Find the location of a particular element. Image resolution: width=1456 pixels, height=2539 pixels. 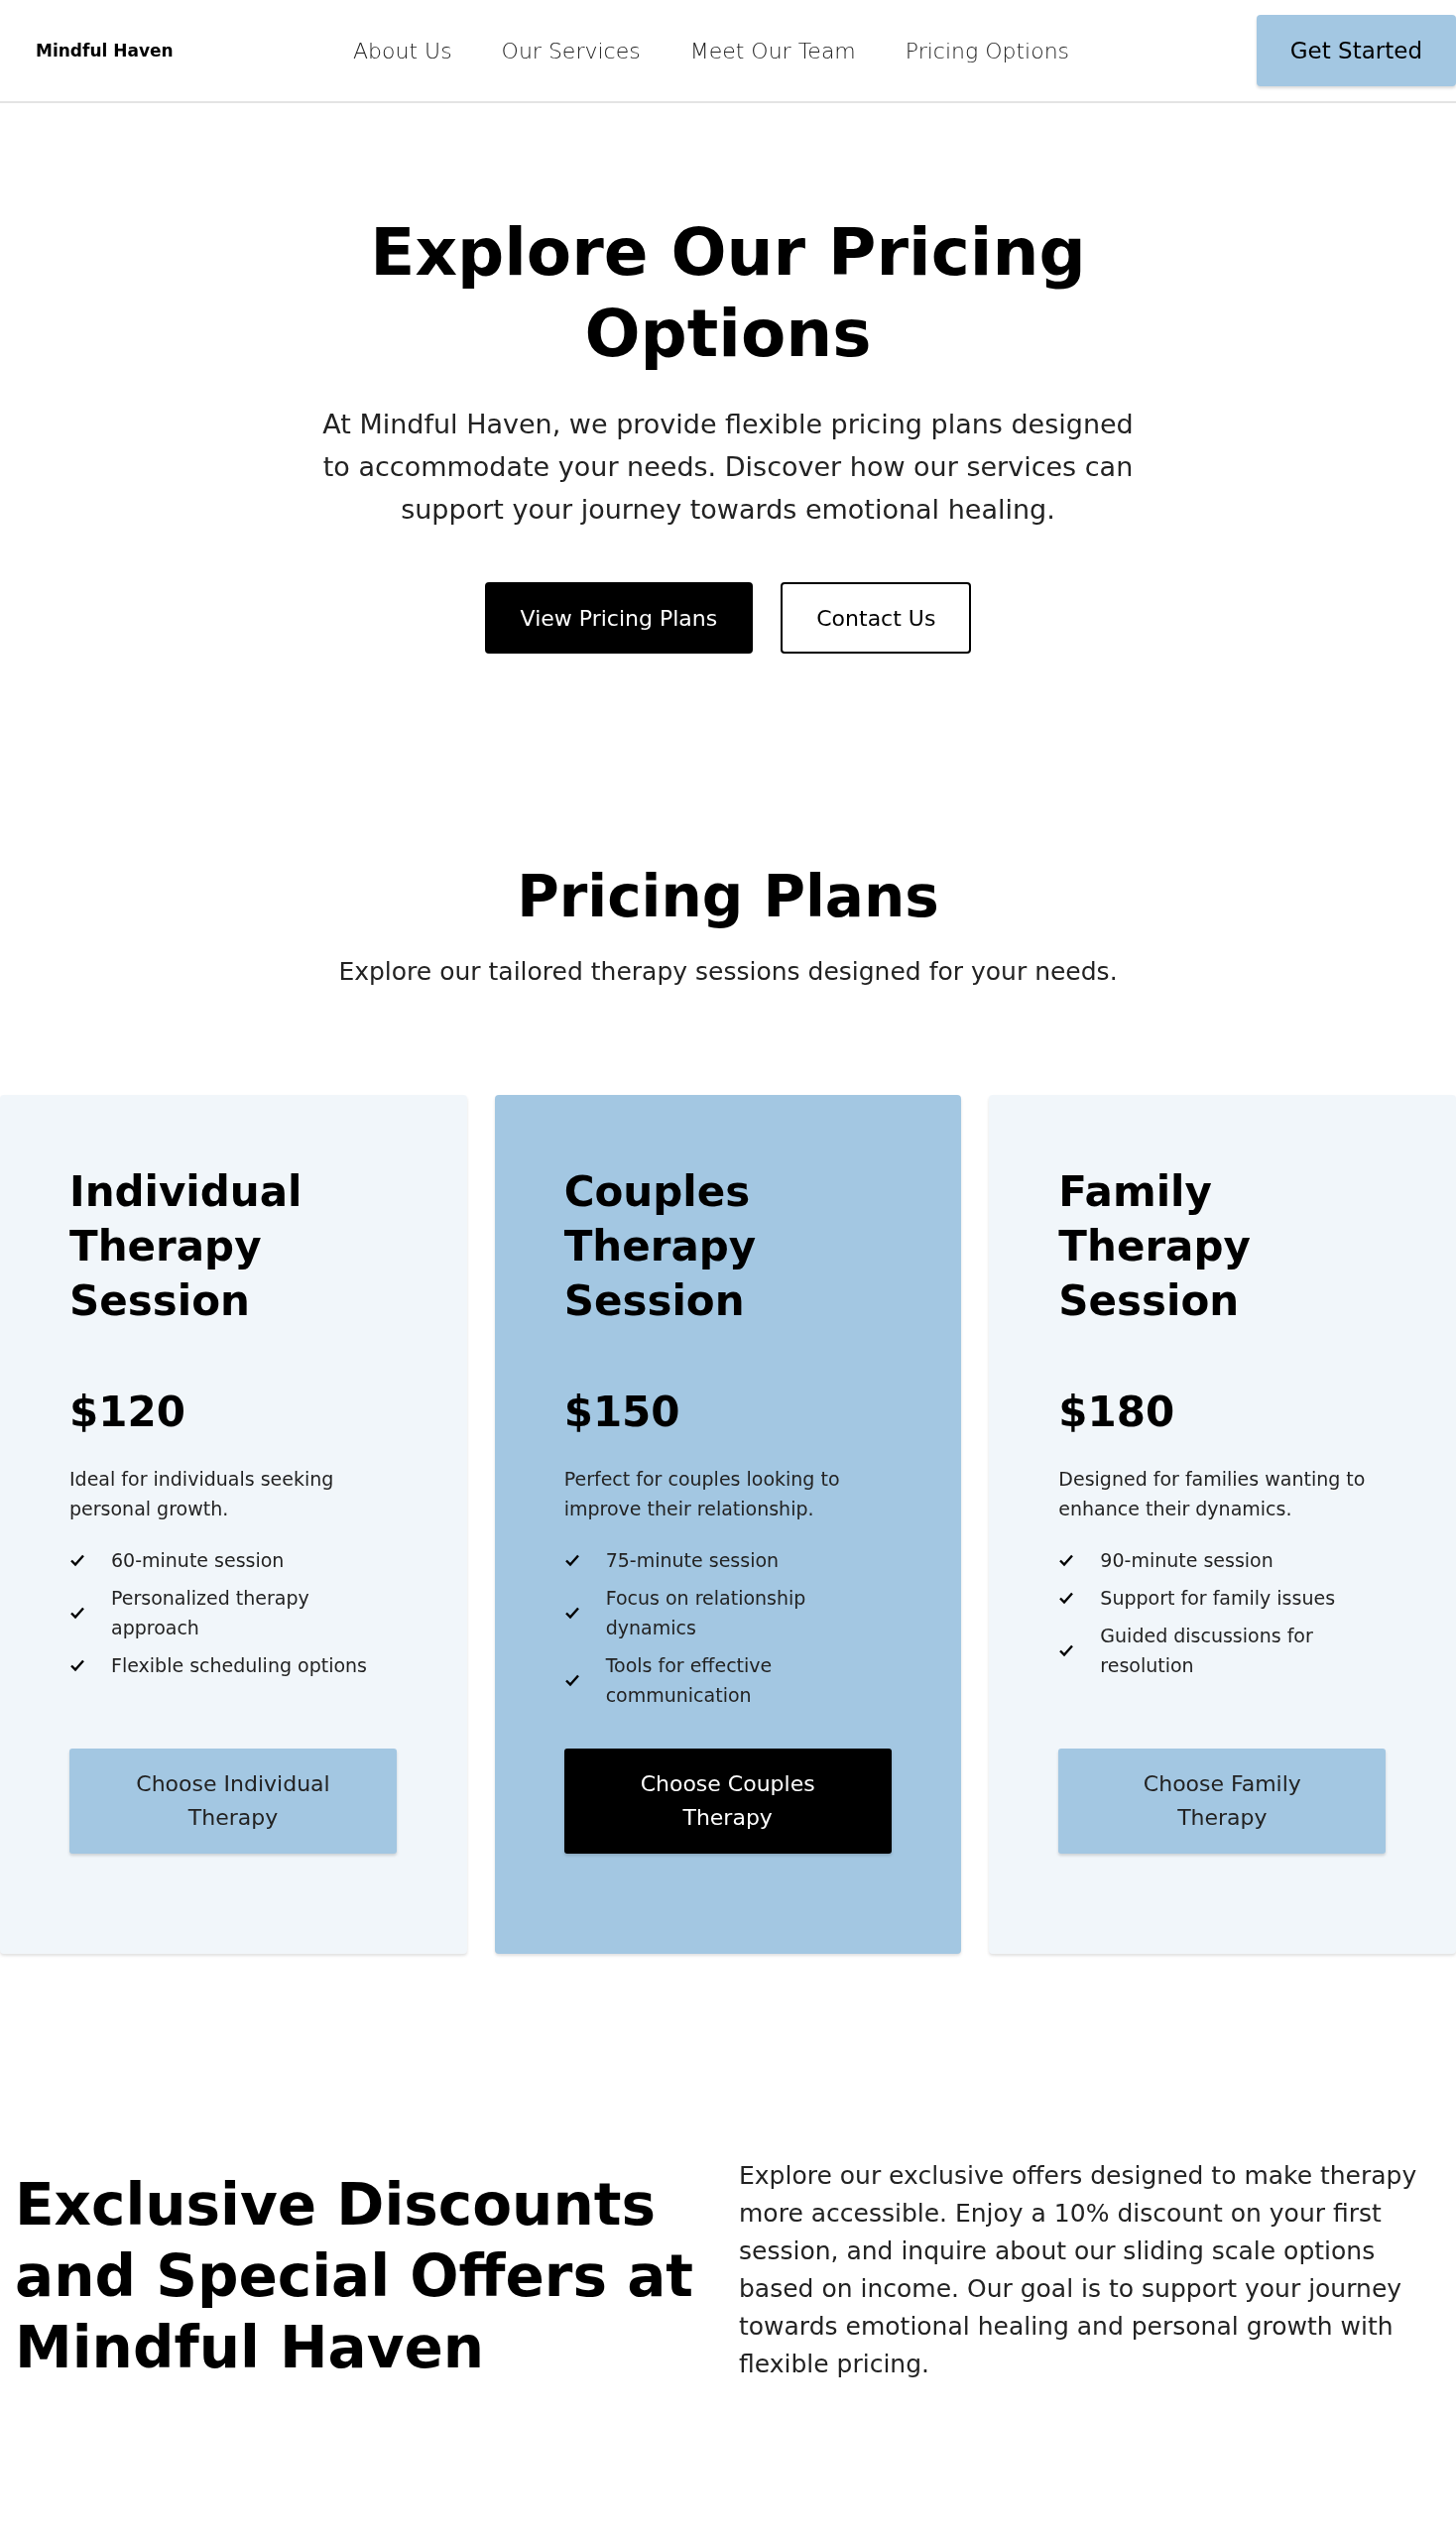

plan-price: $150 is located at coordinates (622, 1412).